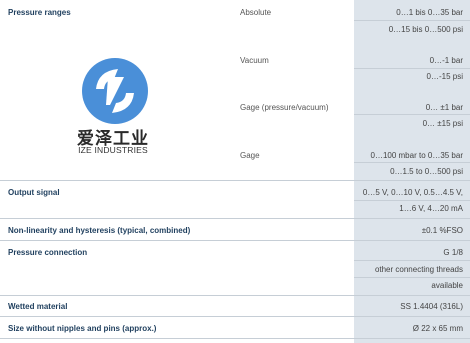 The image size is (470, 343). What do you see at coordinates (437, 328) in the screenshot?
I see `value-size: Ø 22 x 65 mm` at bounding box center [437, 328].